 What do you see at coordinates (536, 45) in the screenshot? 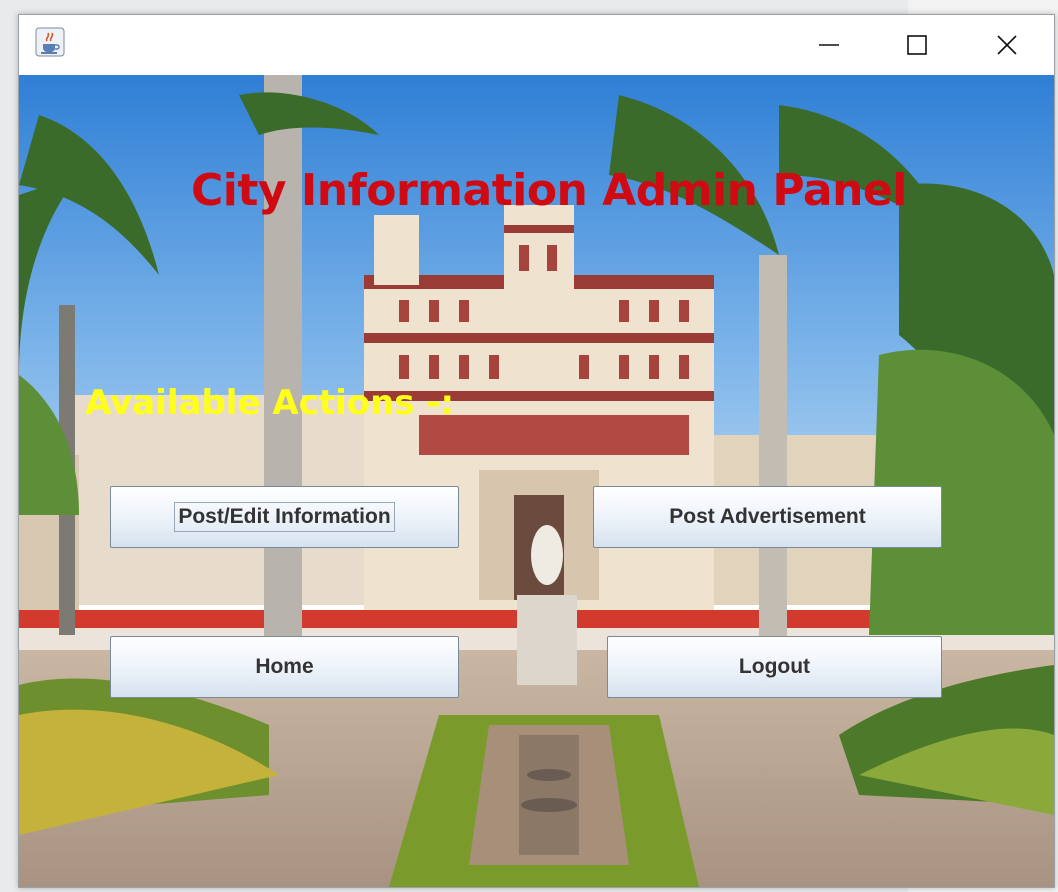
I see `title-bar` at bounding box center [536, 45].